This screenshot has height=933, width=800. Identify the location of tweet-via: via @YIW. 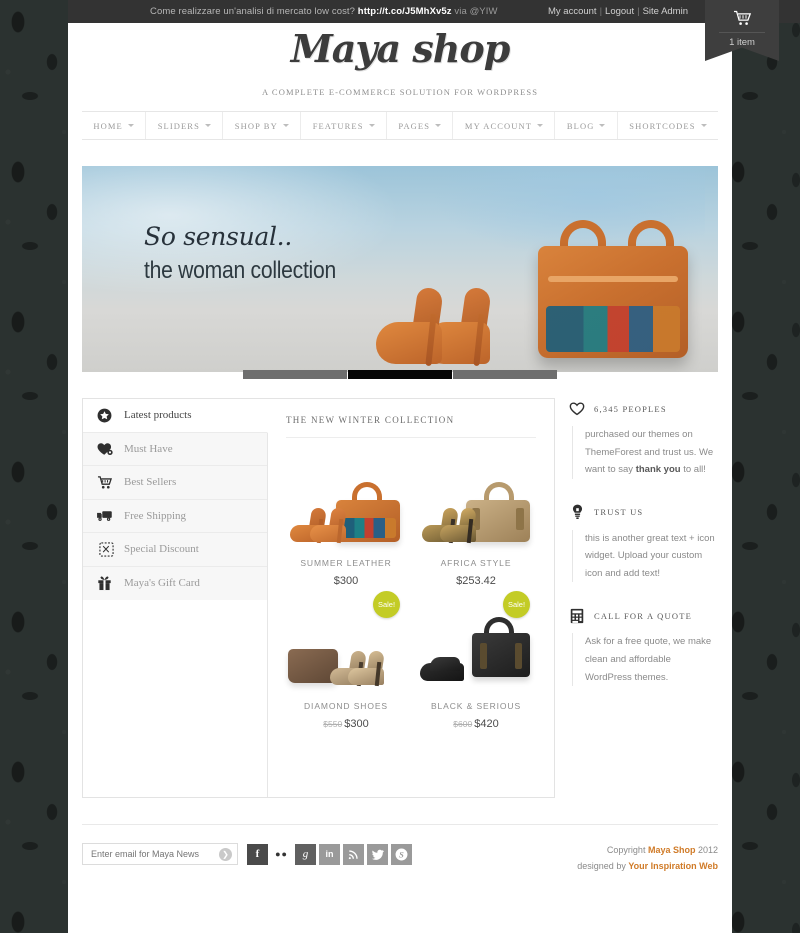
(474, 11).